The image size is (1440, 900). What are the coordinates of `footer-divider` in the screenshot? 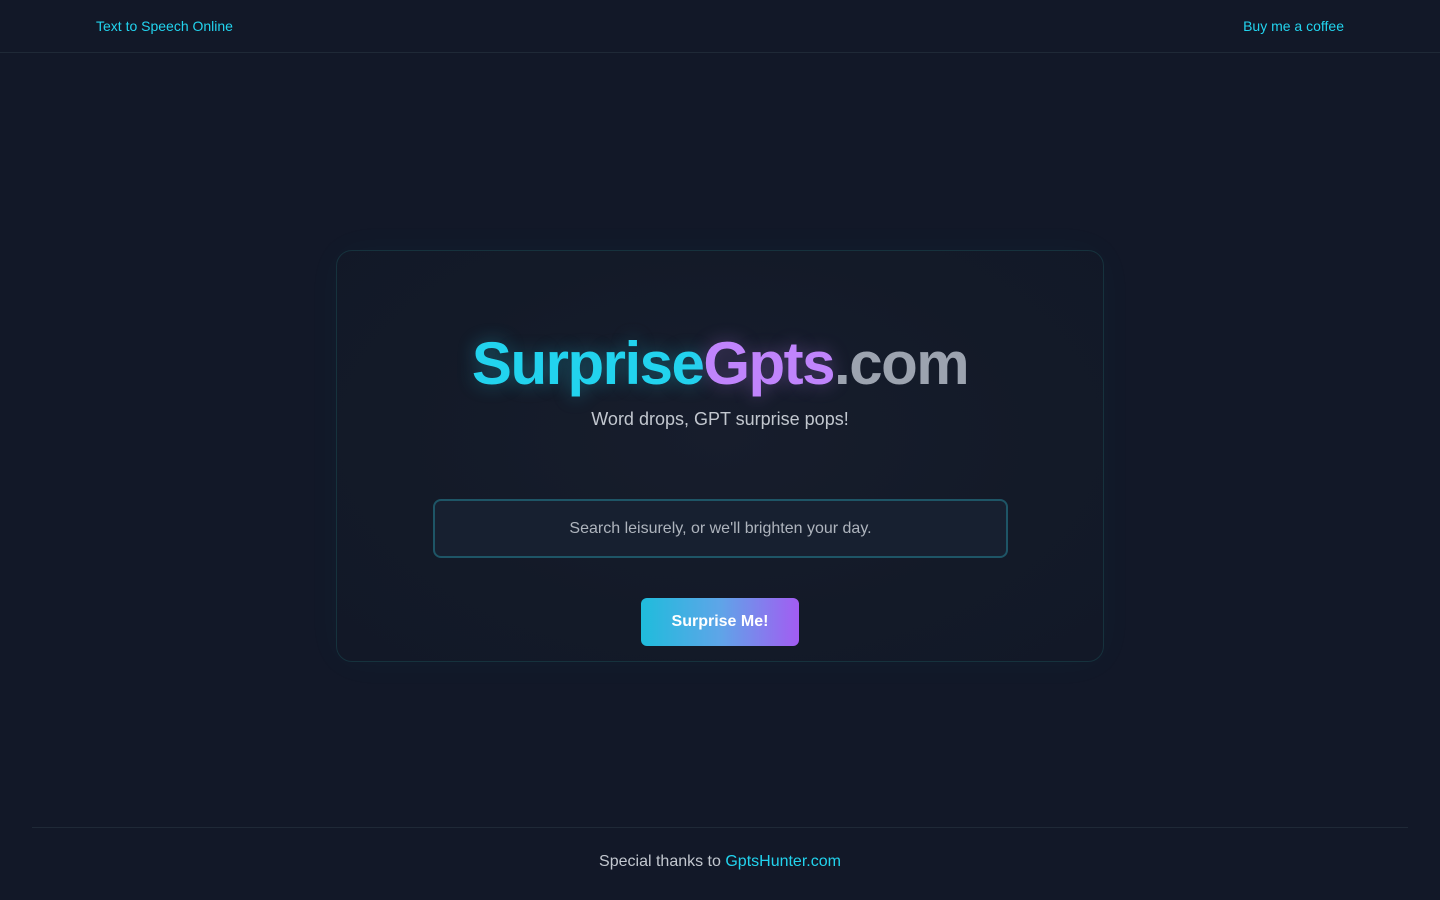 It's located at (720, 827).